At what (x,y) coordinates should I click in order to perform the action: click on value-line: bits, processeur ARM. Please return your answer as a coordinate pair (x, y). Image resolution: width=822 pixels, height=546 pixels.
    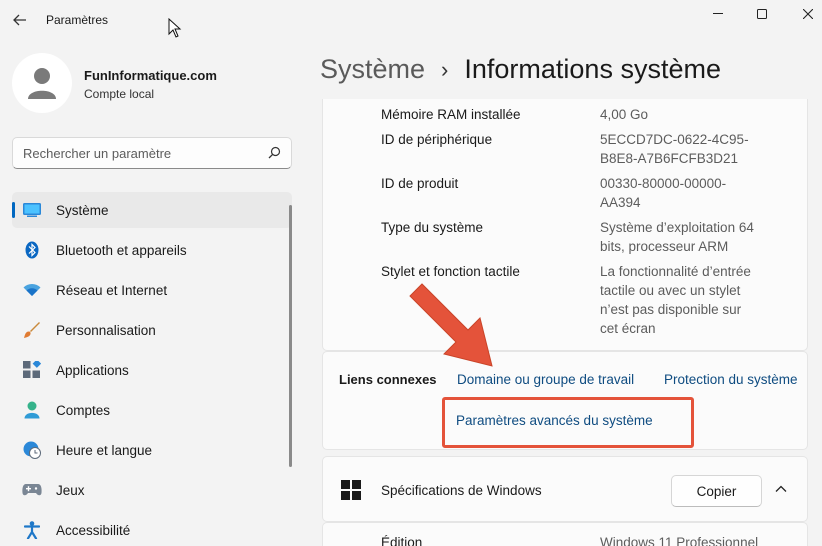
    Looking at the image, I should click on (664, 246).